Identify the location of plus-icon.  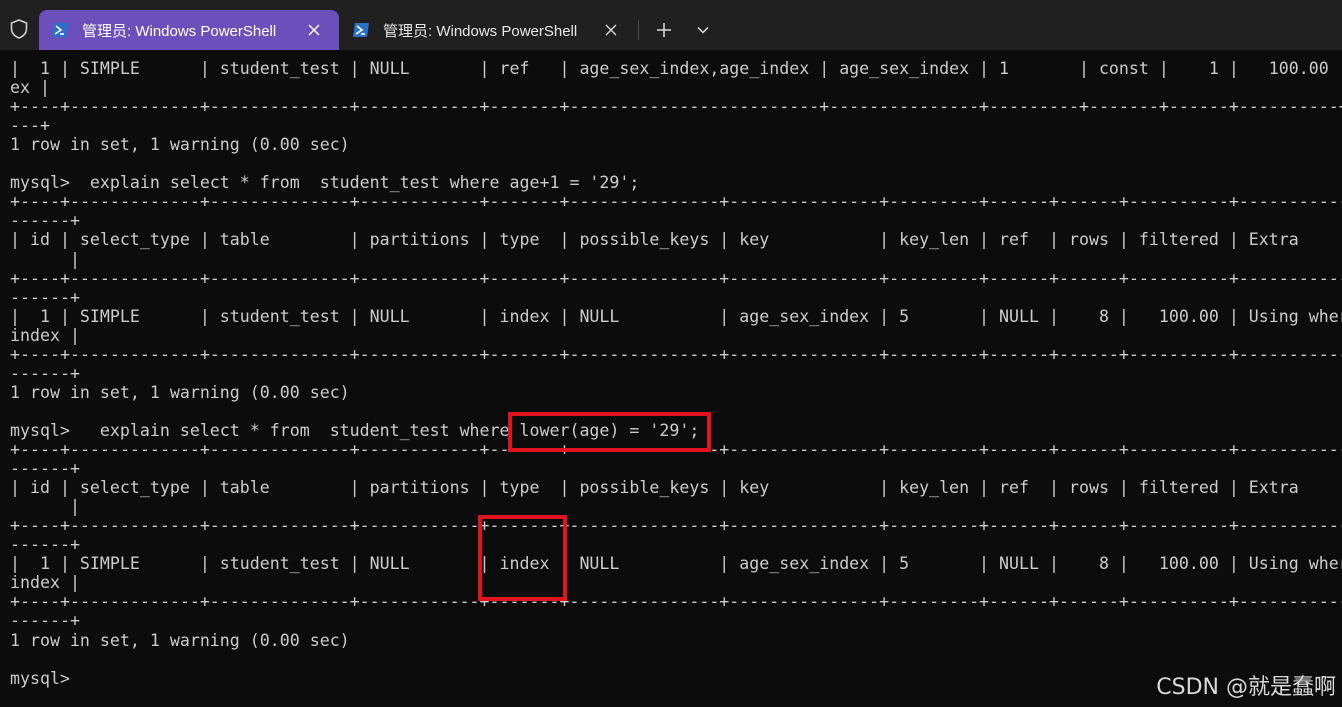
(664, 30).